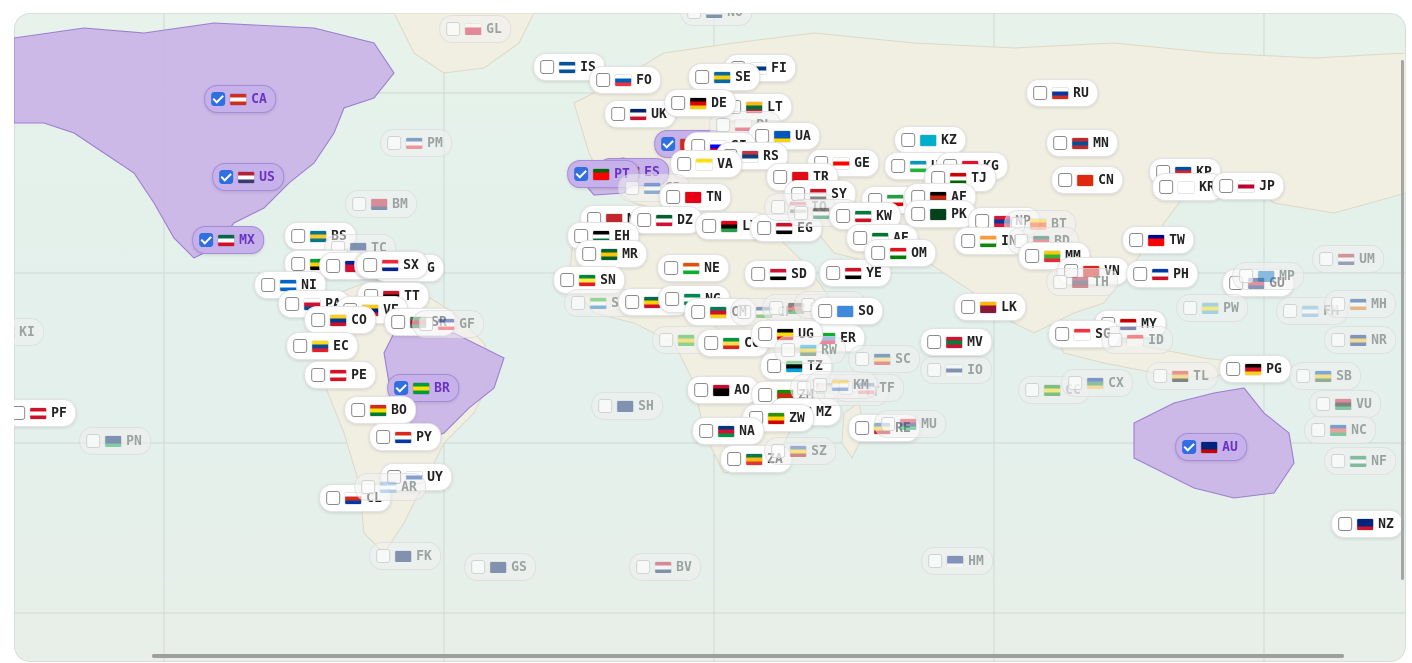  Describe the element at coordinates (1082, 282) in the screenshot. I see `country-pill-th: TH` at that location.